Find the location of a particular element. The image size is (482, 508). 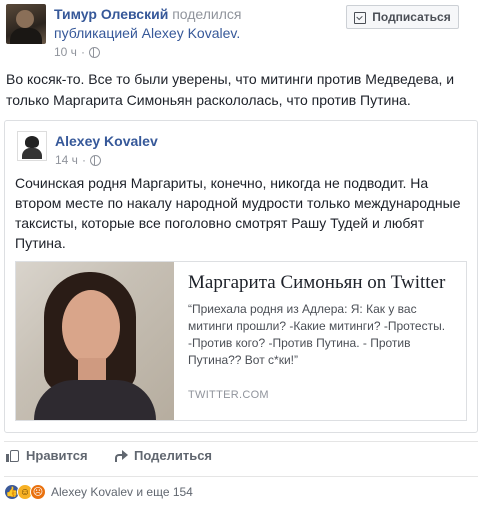

reactions-count-text: Alexey Kovalev и еще 154 is located at coordinates (122, 492).